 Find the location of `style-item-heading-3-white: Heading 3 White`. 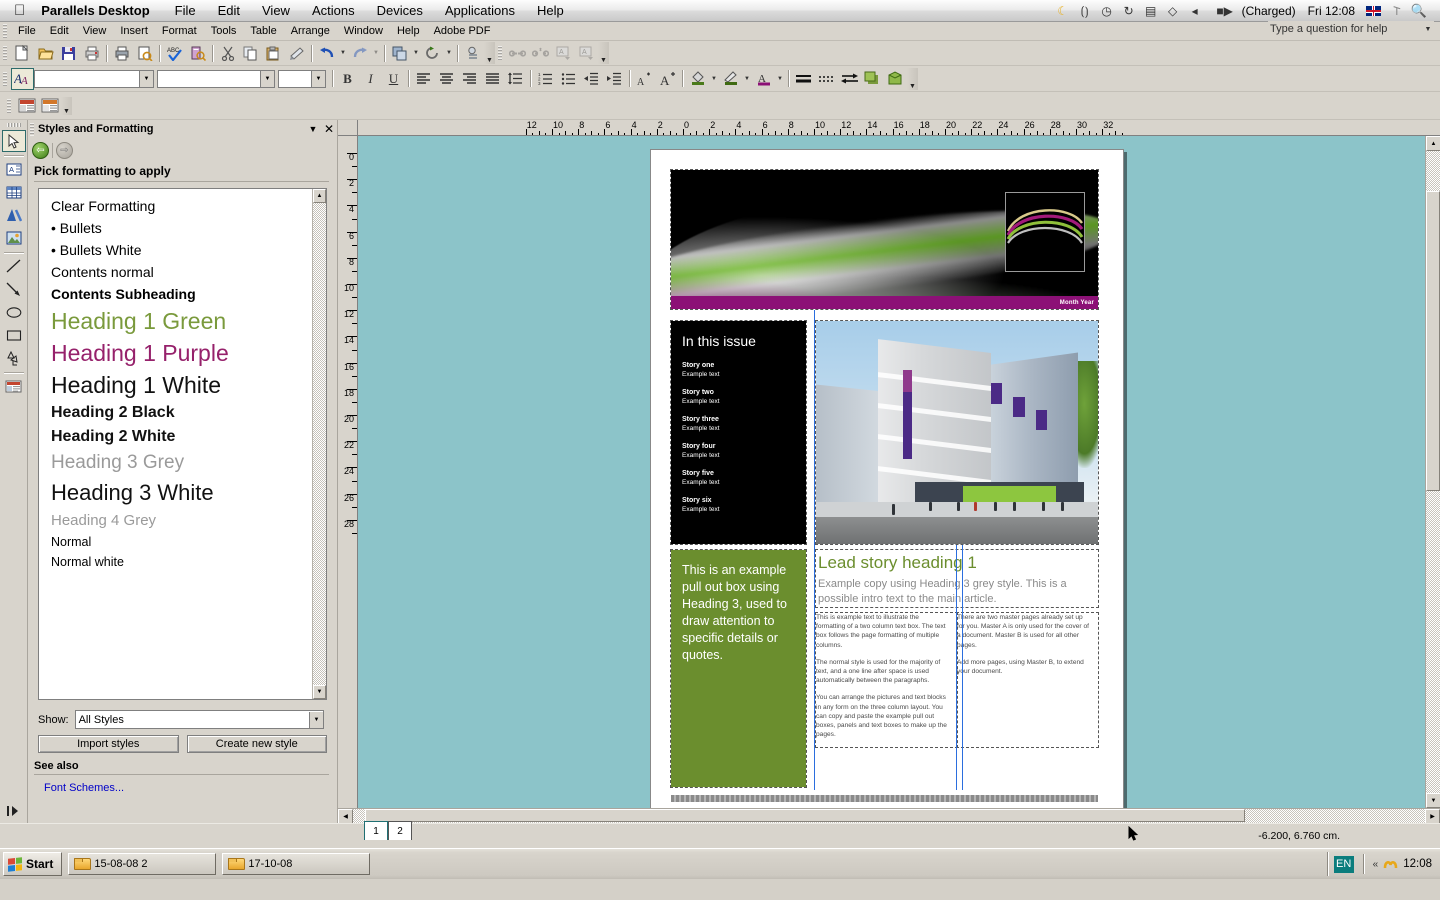

style-item-heading-3-white: Heading 3 White is located at coordinates (175, 493).